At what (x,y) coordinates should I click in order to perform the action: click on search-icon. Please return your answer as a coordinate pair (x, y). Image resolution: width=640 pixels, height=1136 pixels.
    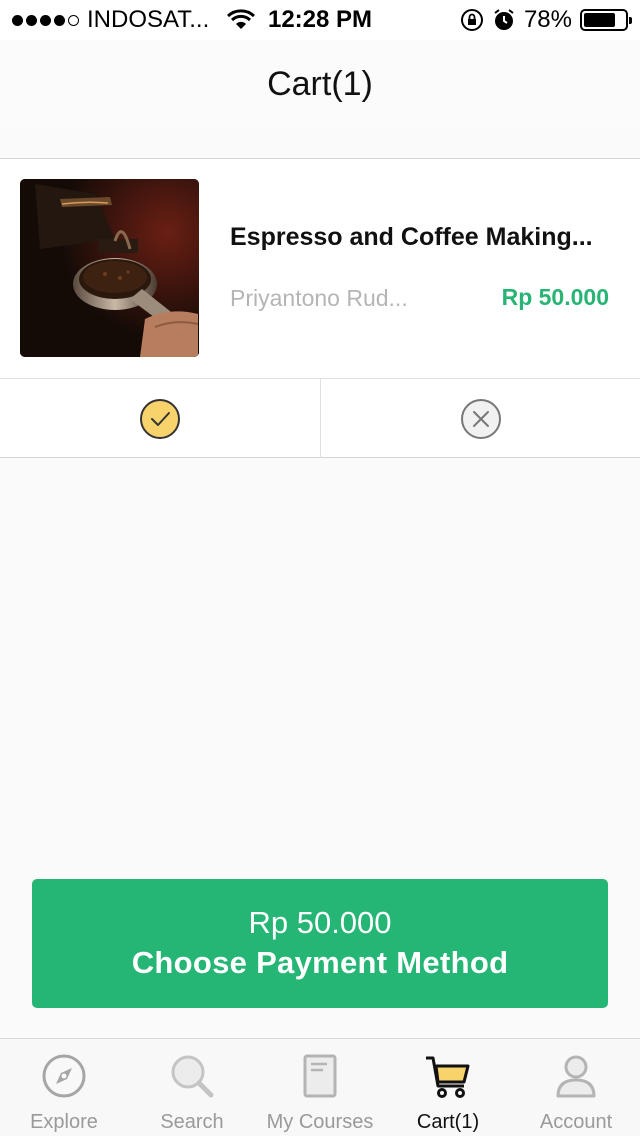
    Looking at the image, I should click on (192, 1076).